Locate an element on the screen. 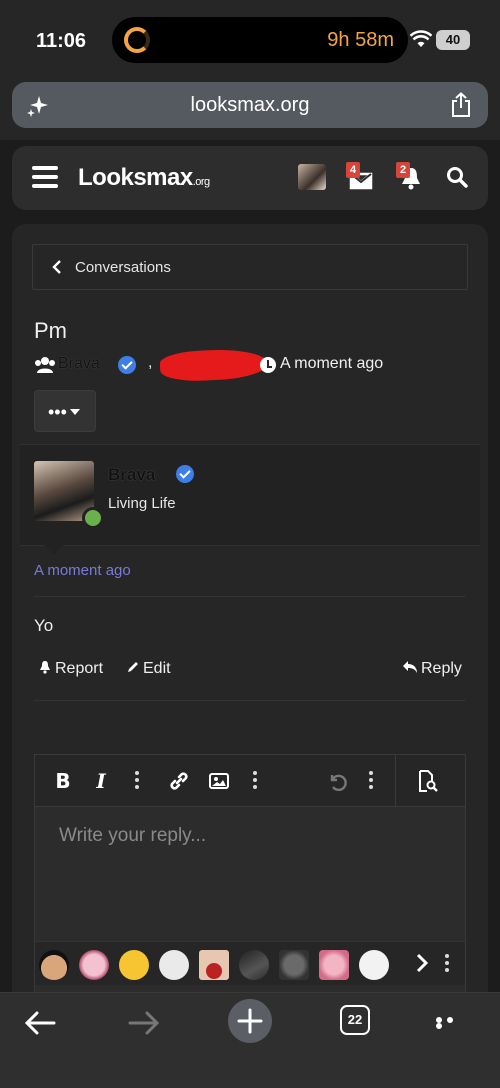  message-user-block: Brava Living Life is located at coordinates (250, 499).